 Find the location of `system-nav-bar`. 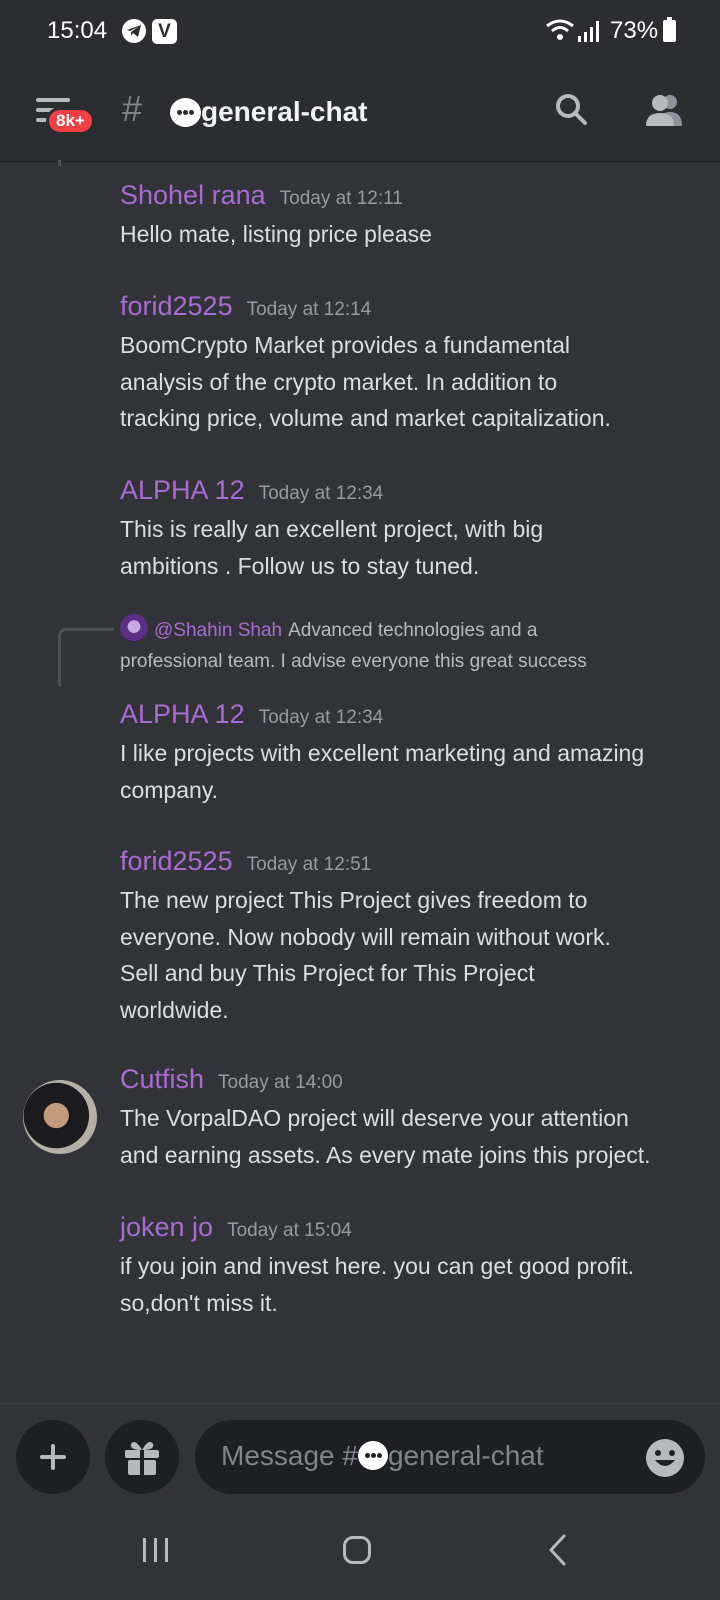

system-nav-bar is located at coordinates (360, 1553).